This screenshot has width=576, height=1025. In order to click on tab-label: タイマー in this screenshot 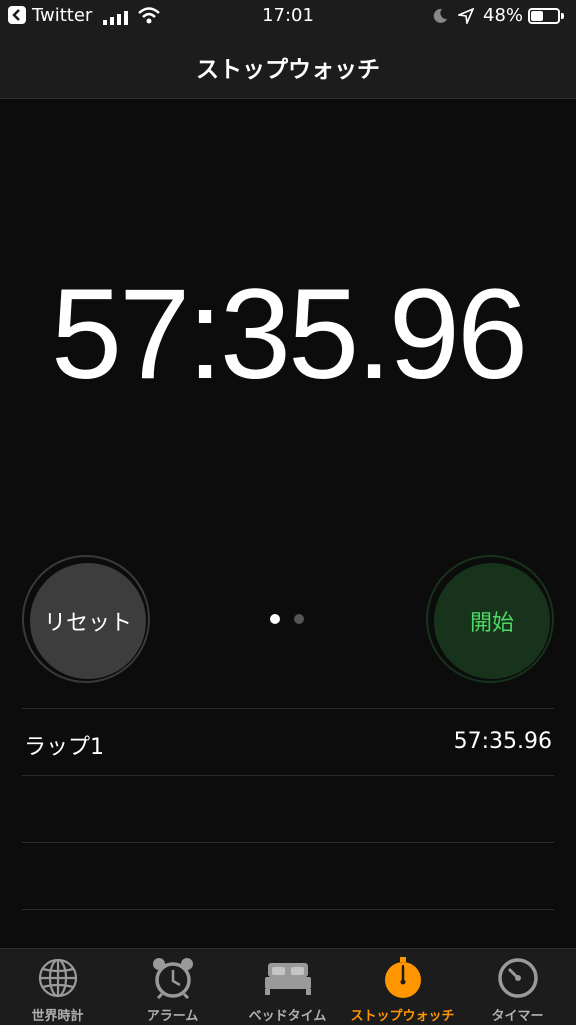, I will do `click(517, 1016)`.